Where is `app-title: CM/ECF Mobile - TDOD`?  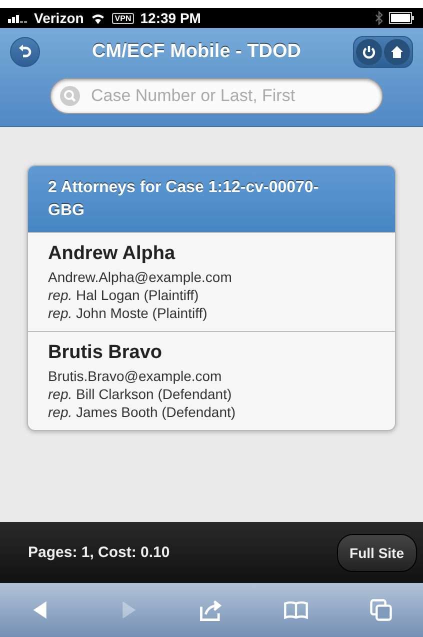
app-title: CM/ECF Mobile - TDOD is located at coordinates (196, 52).